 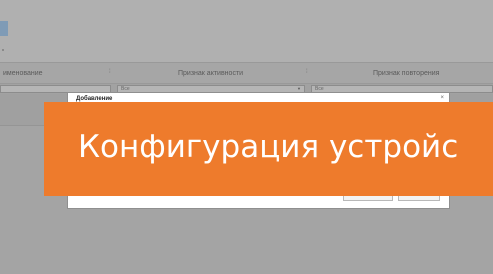 I want to click on column-header-name: именование, so click(x=23, y=73).